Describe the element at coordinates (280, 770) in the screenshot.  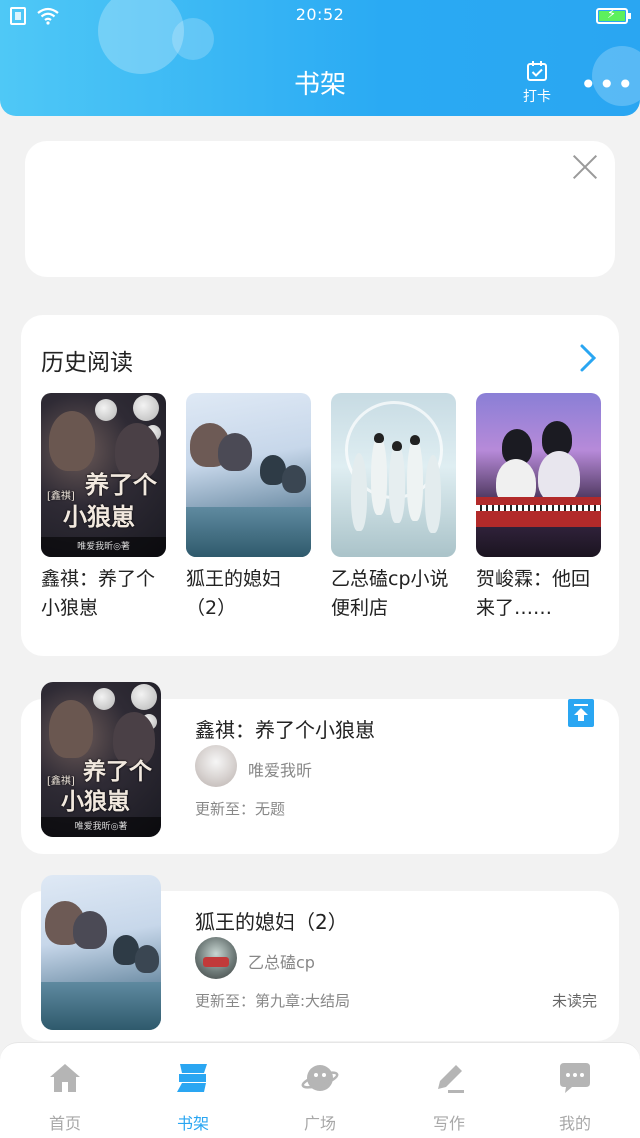
I see `author-name: 唯爱我昕` at that location.